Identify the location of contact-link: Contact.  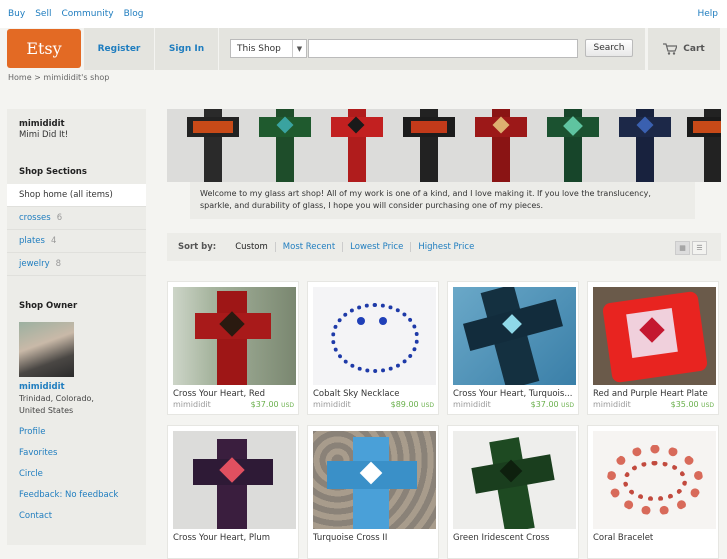
(35, 516).